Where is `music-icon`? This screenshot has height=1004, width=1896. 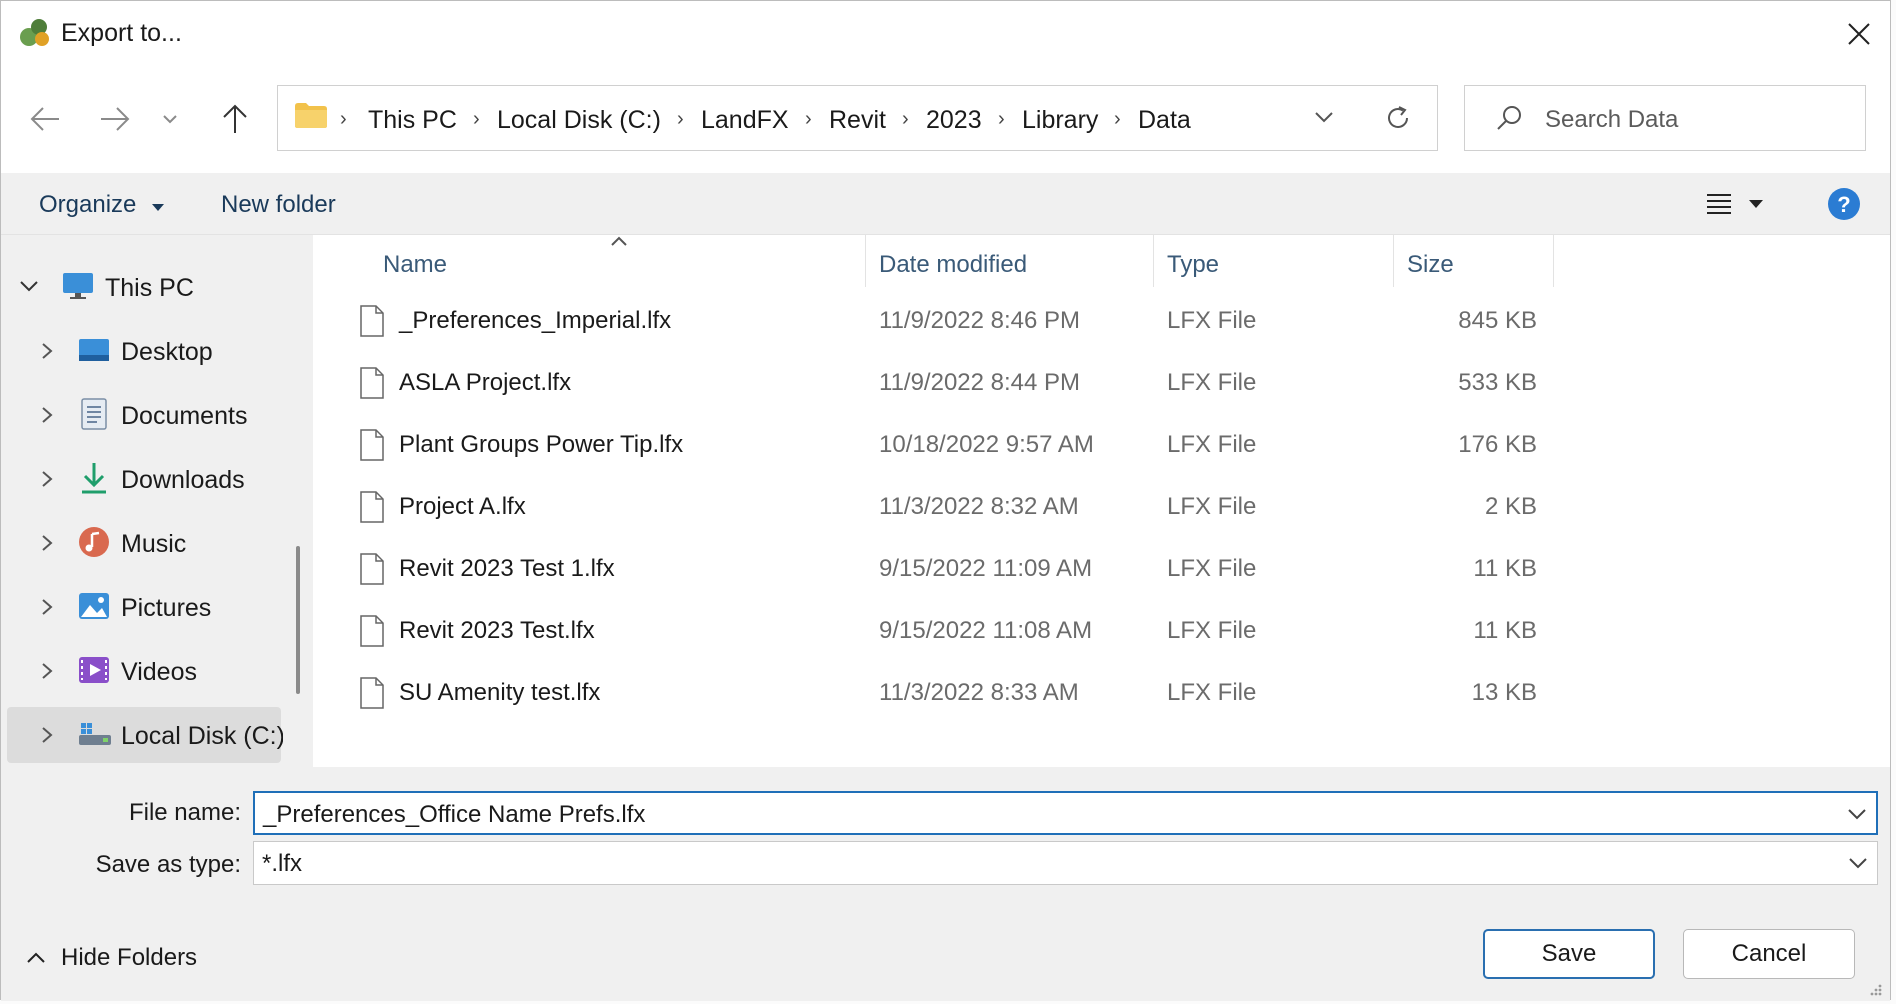 music-icon is located at coordinates (94, 542).